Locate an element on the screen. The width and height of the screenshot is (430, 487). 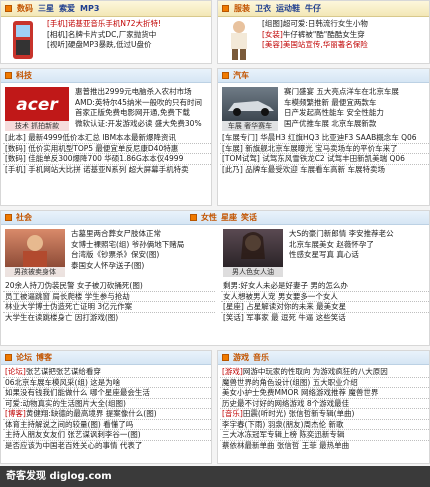
blog-link: 是否应该为中国老百姓关心的事情 代表了 is located at coordinates (107, 446).